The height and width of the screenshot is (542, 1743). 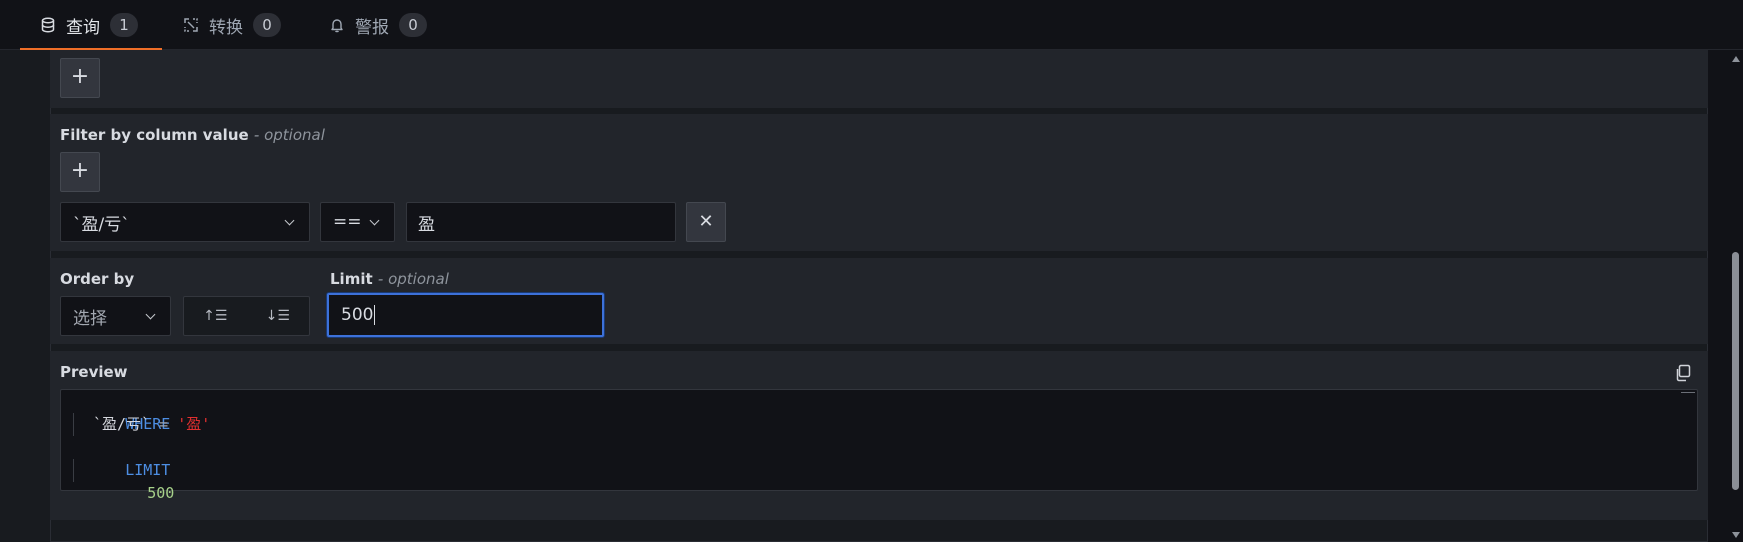 I want to click on filter-title-text: Filter by column value, so click(x=154, y=135).